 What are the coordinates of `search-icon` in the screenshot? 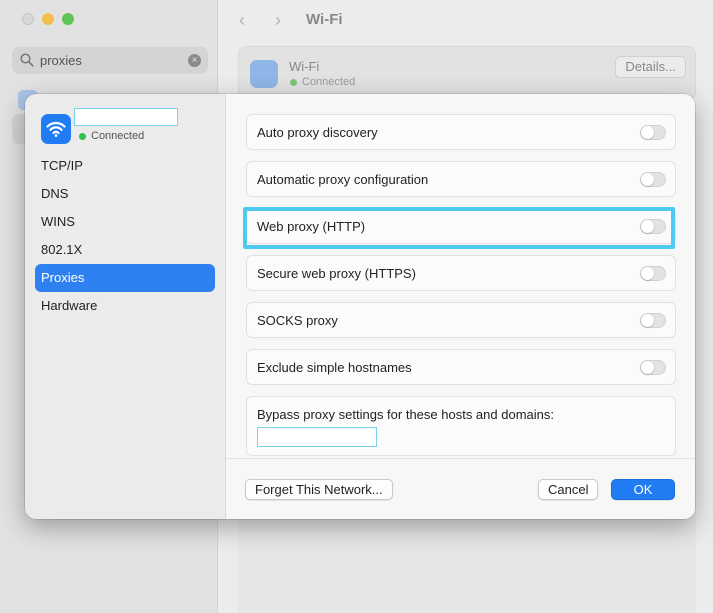 It's located at (27, 60).